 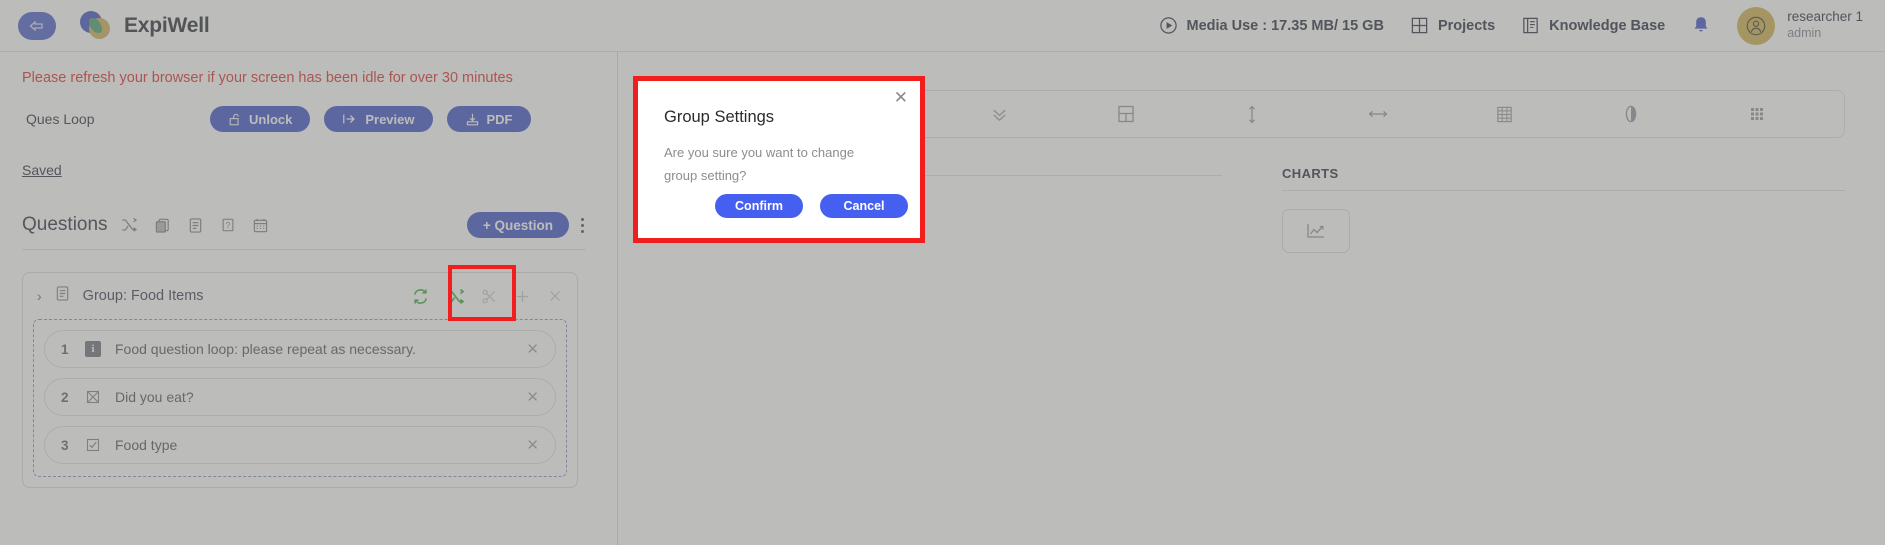 I want to click on questions-header: Questions ? + Question, so click(x=304, y=225).